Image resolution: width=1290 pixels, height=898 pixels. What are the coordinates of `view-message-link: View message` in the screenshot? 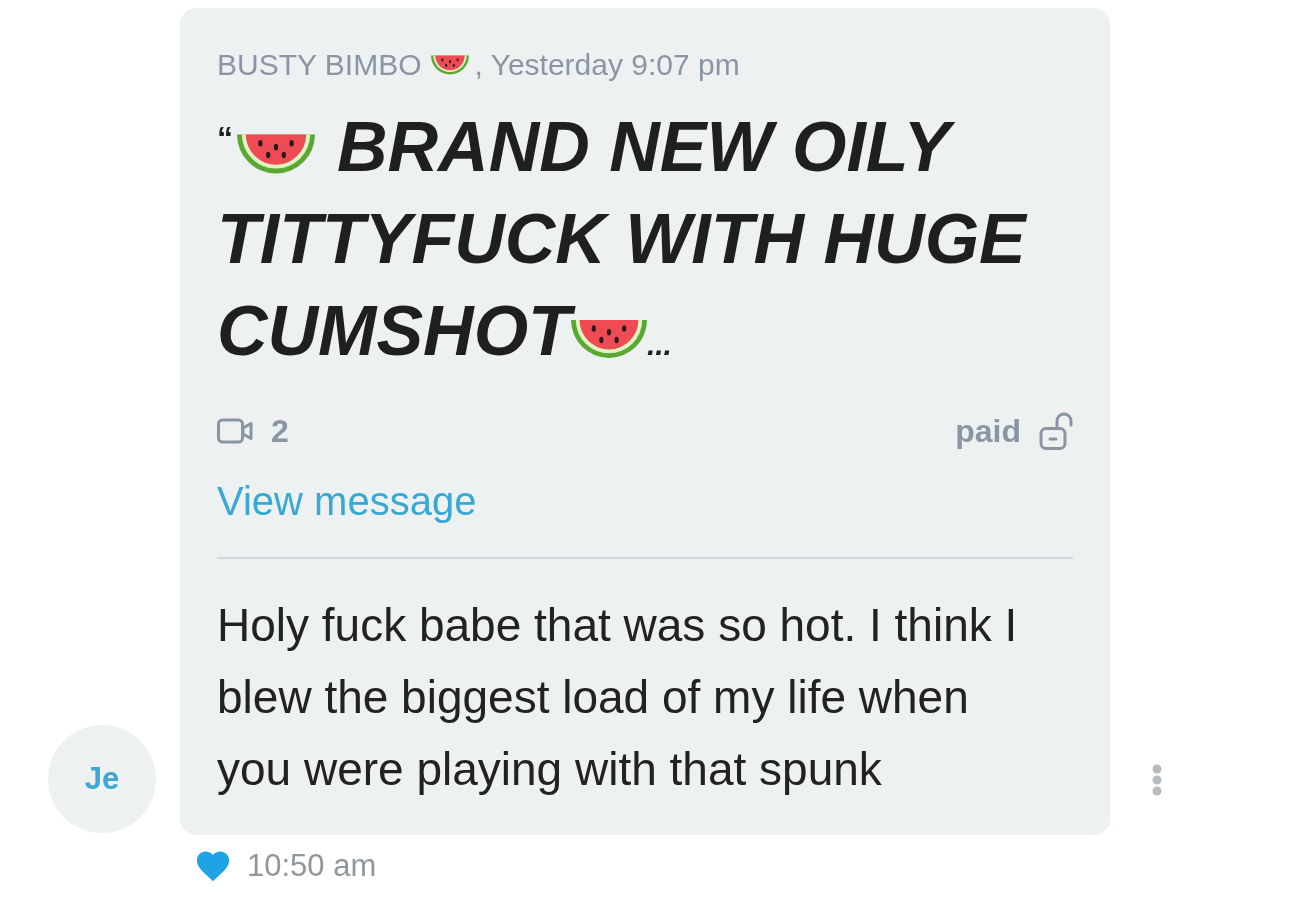 It's located at (347, 501).